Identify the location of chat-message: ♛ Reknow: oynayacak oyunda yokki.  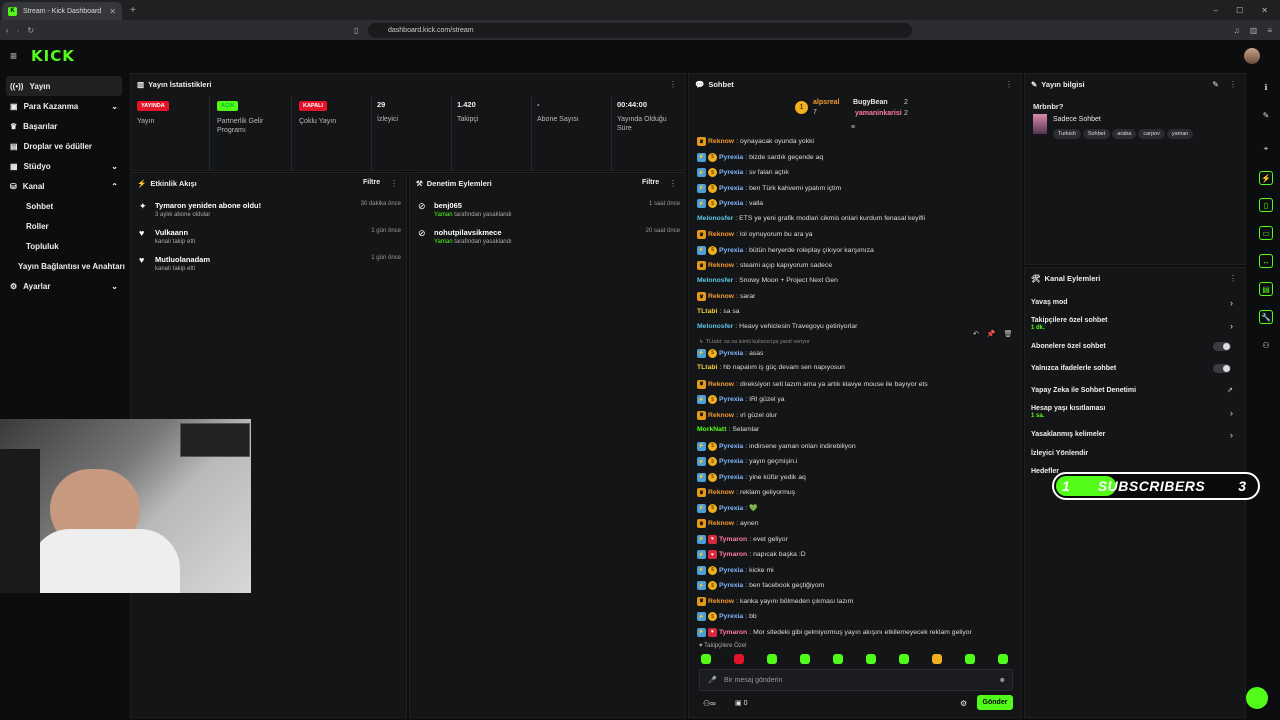
(755, 141).